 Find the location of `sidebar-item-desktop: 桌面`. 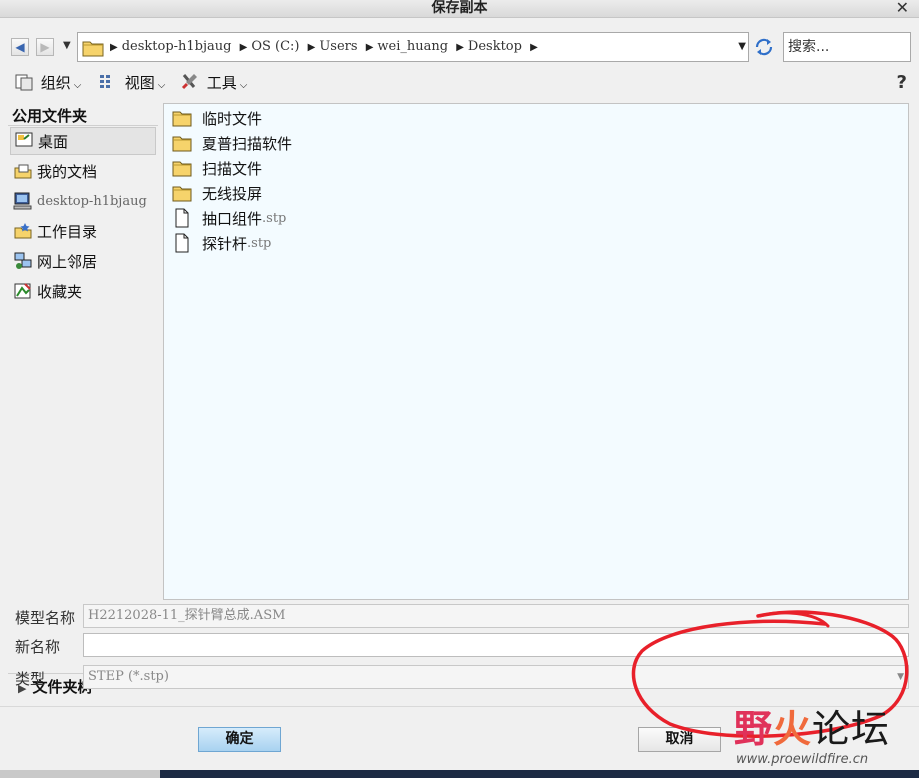

sidebar-item-desktop: 桌面 is located at coordinates (83, 141).